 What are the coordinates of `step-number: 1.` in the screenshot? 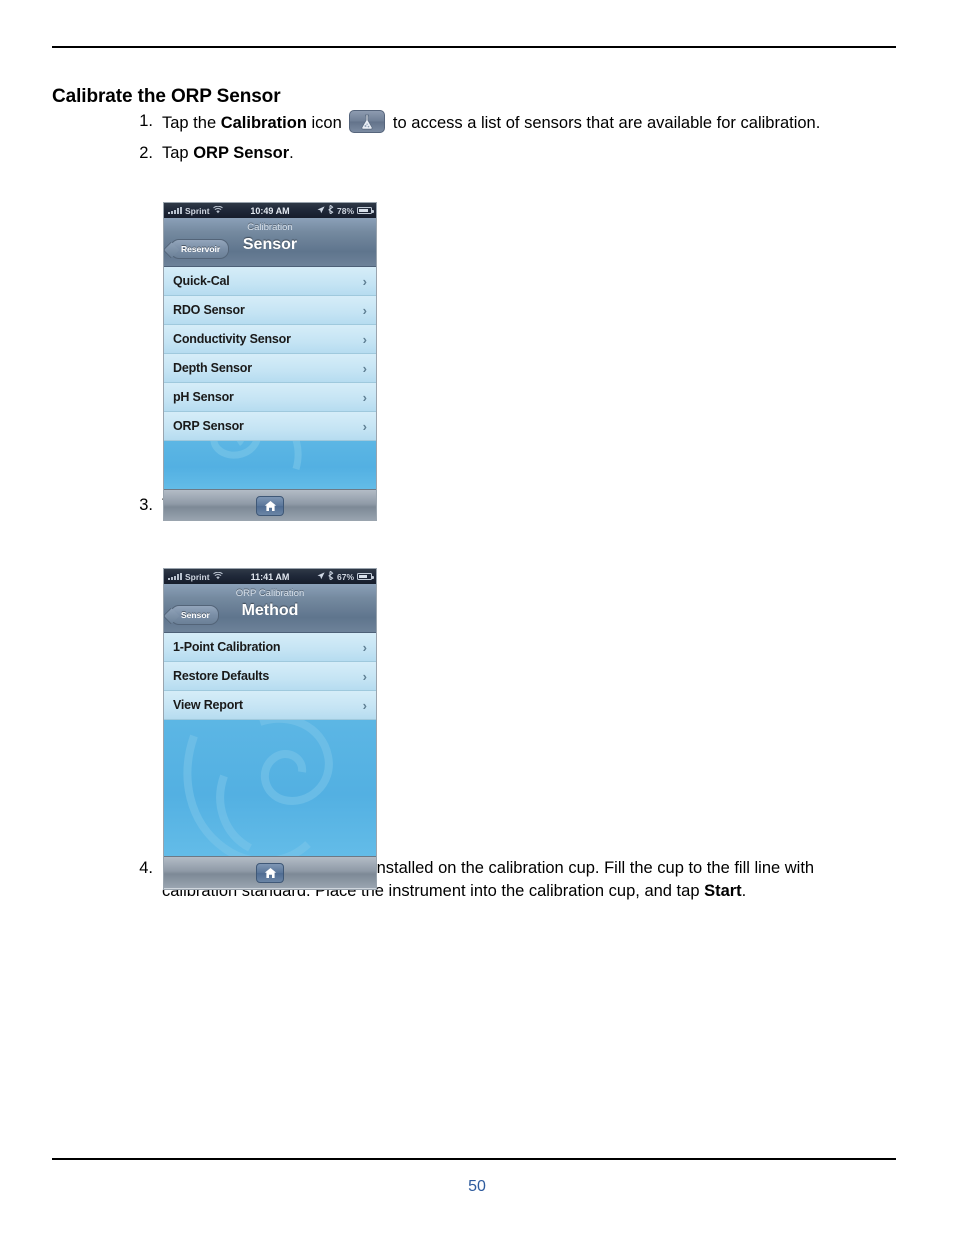 It's located at (146, 121).